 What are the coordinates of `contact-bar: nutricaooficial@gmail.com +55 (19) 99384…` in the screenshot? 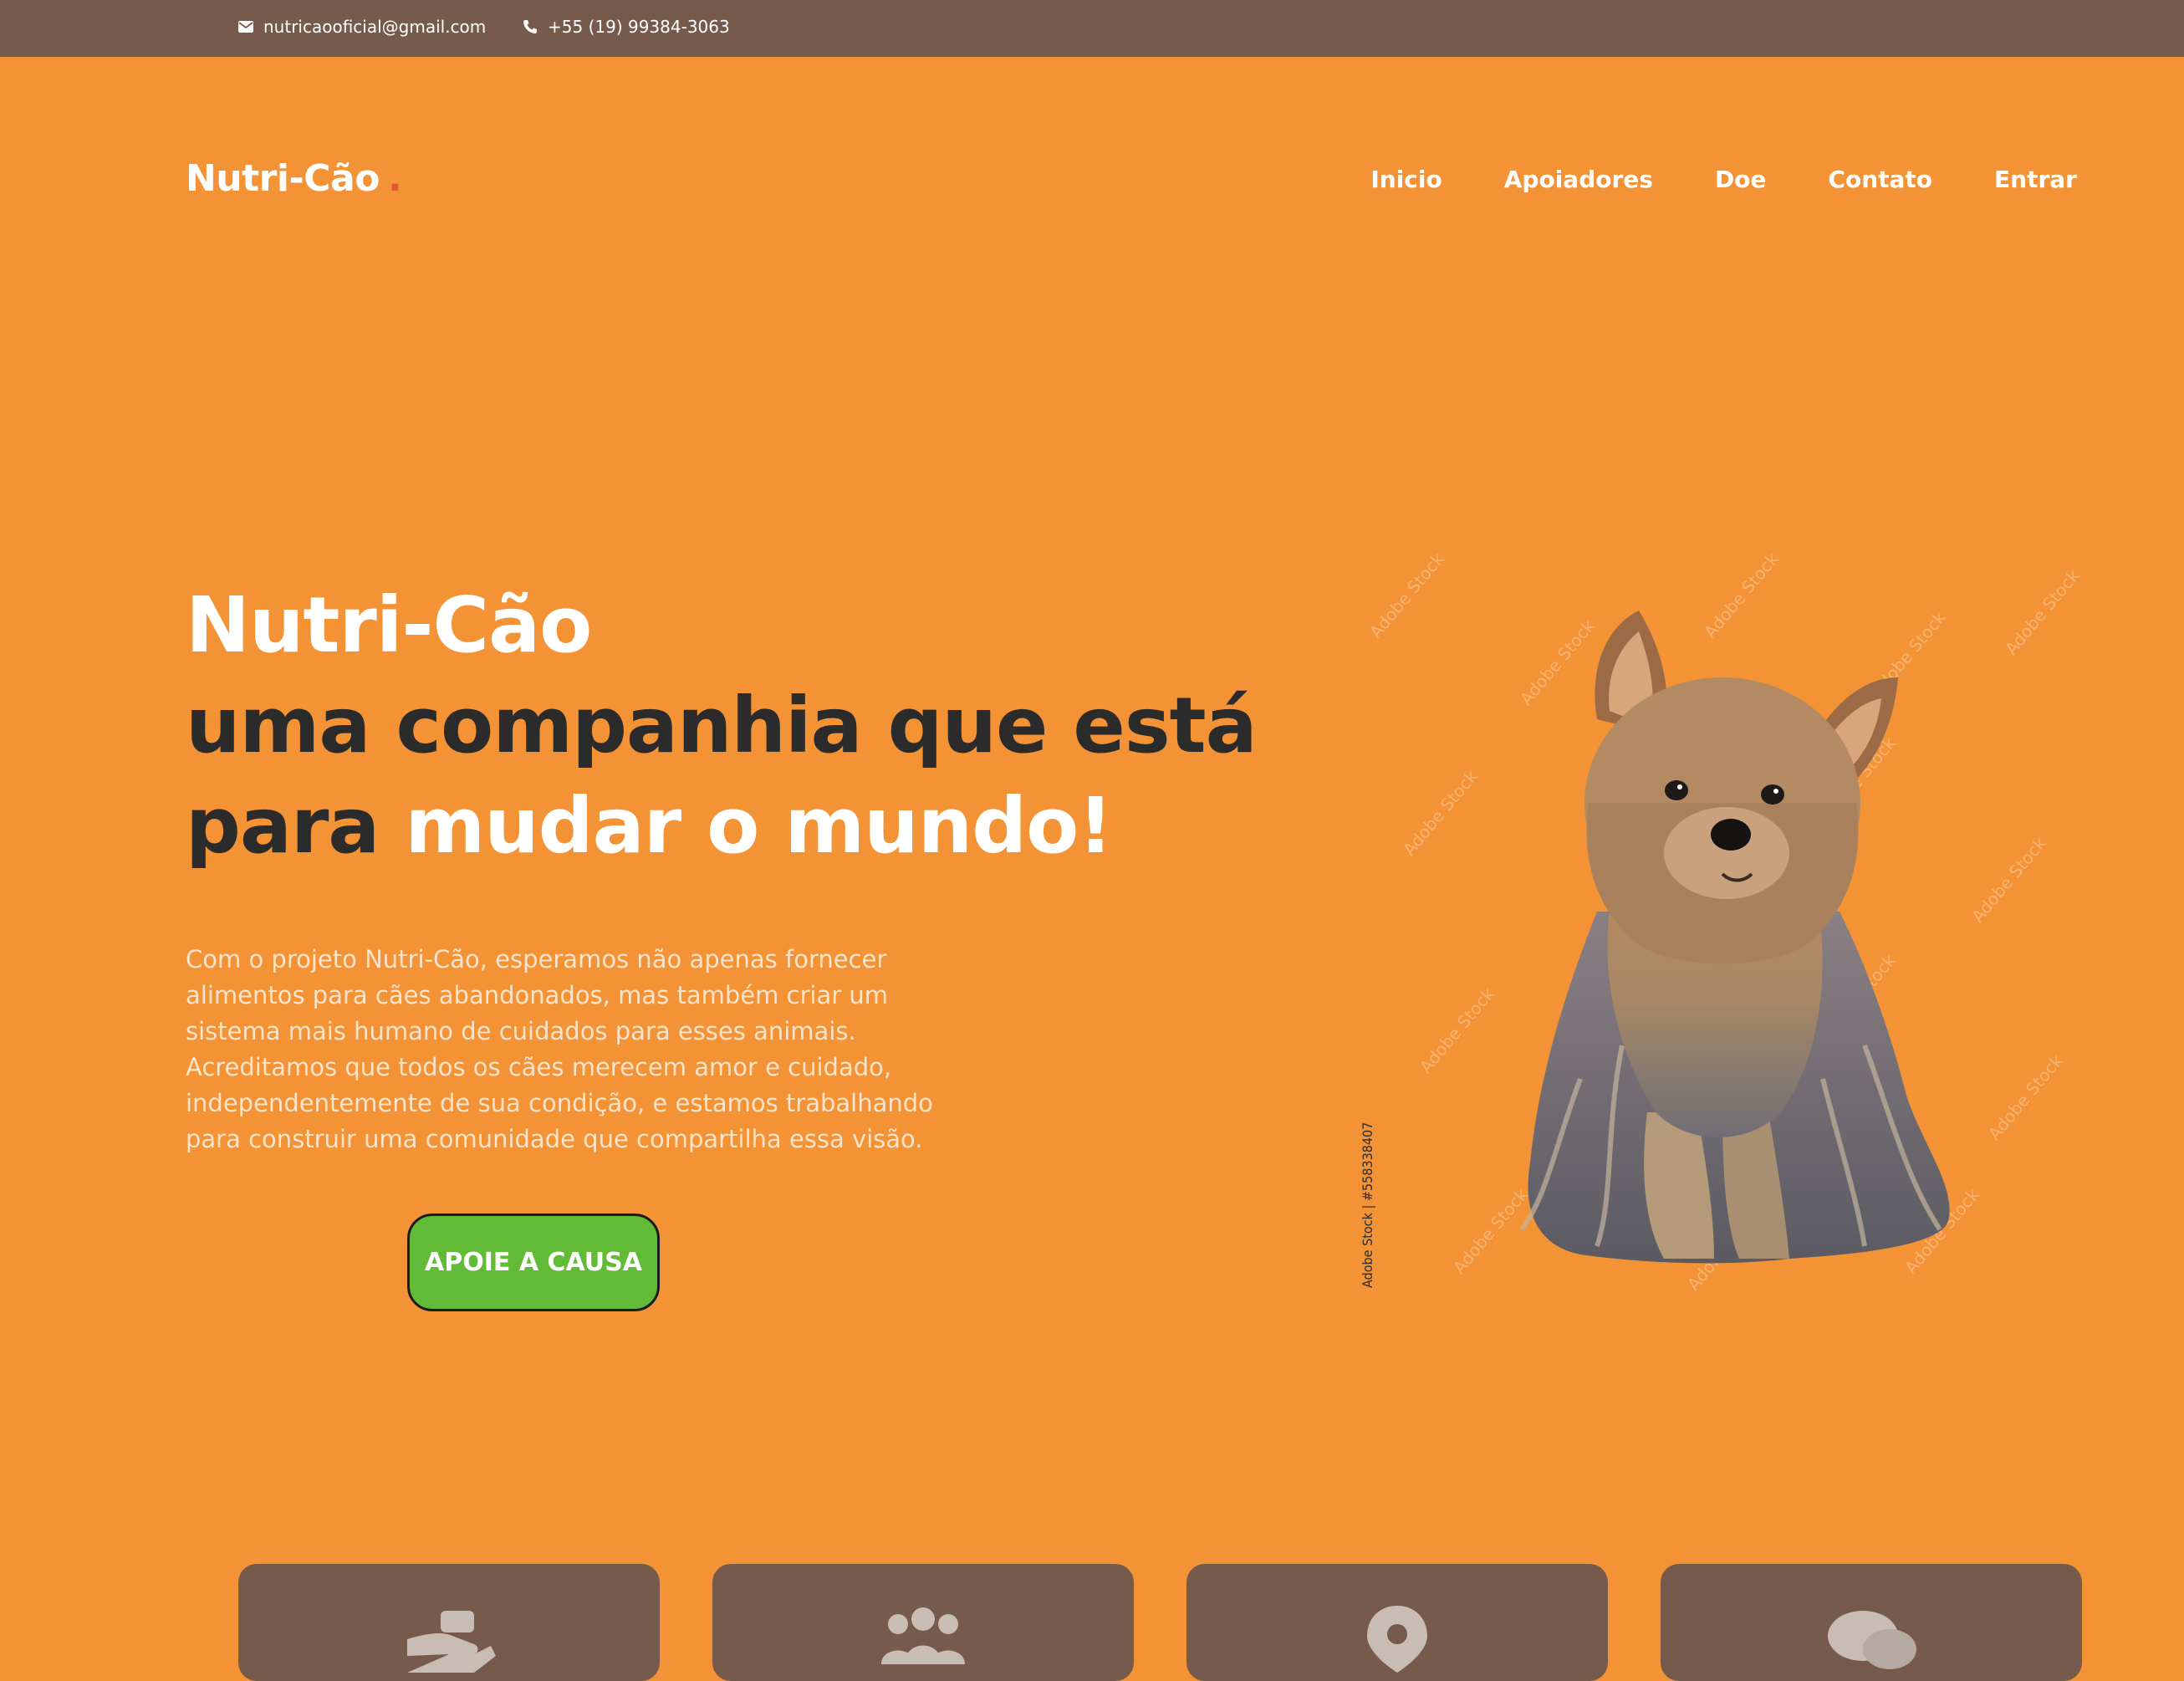 It's located at (1092, 28).